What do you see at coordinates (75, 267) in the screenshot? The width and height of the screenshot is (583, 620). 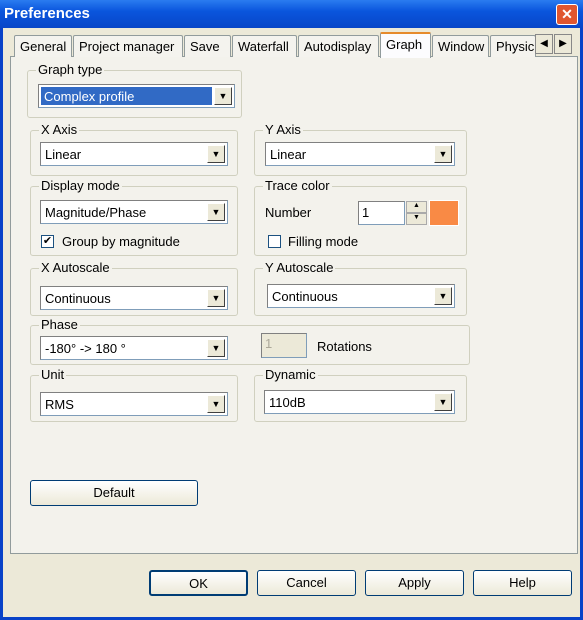 I see `x-autoscale-label: X Autoscale` at bounding box center [75, 267].